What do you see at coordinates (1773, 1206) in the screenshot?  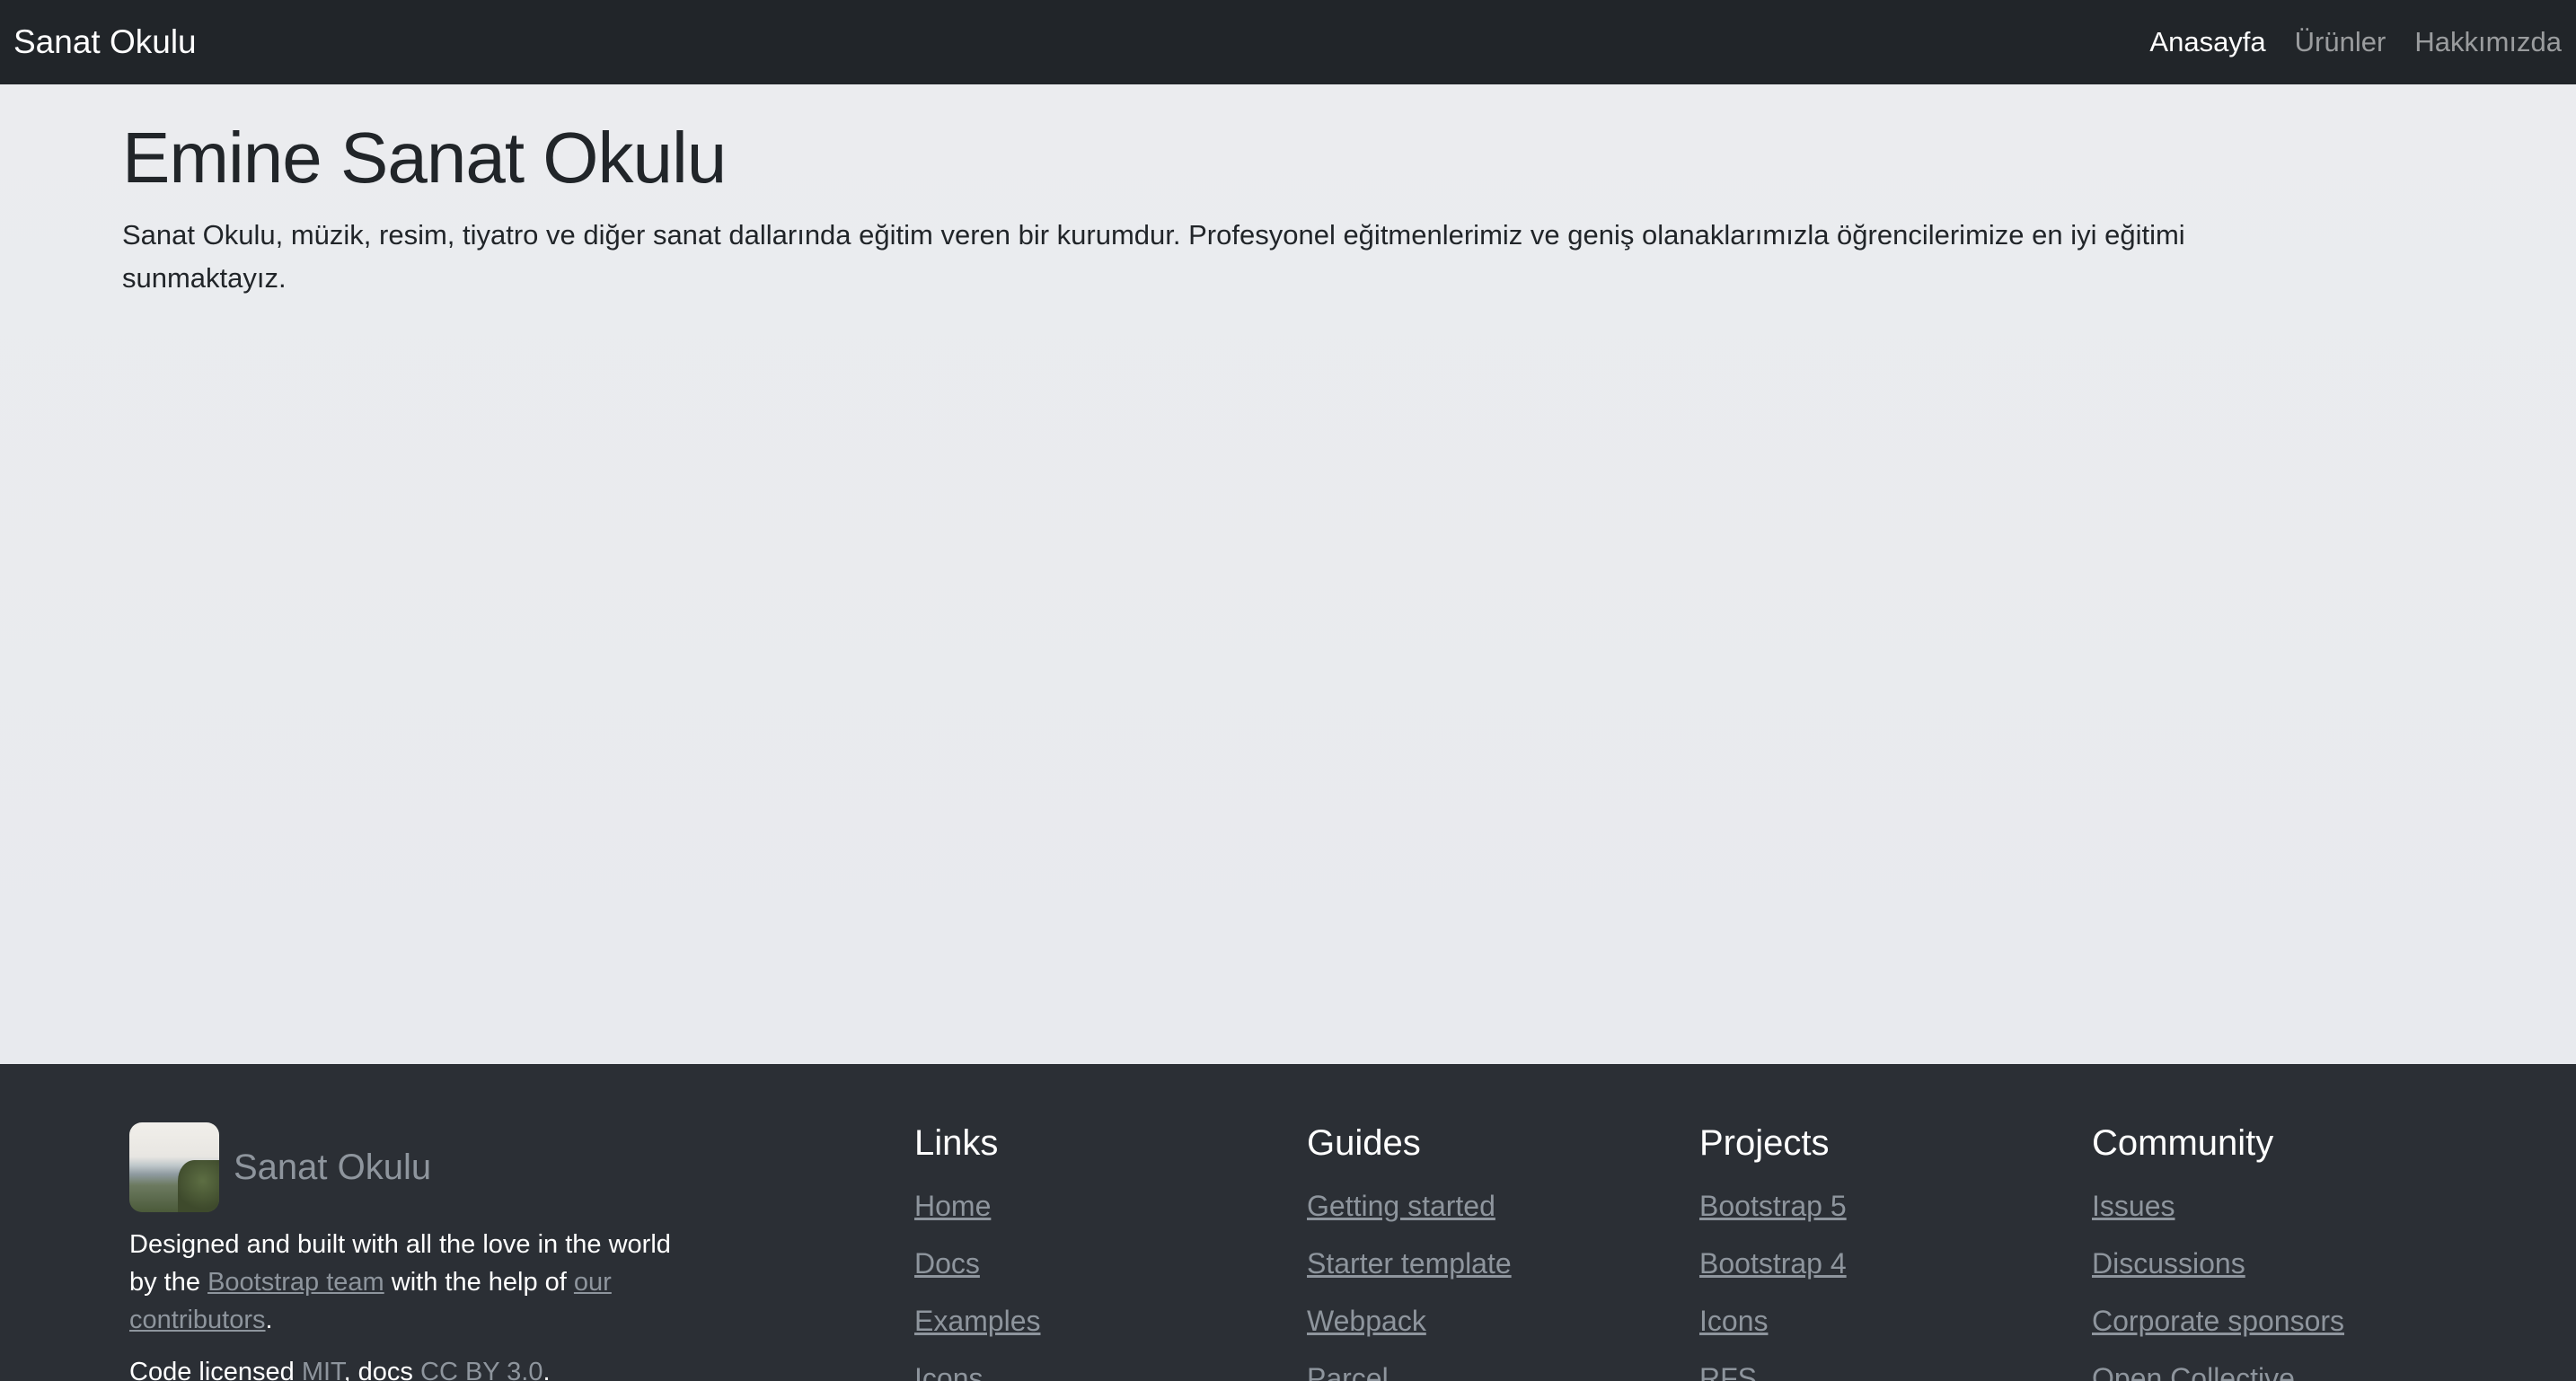 I see `footer-link-bootstrap-5: Bootstrap 5` at bounding box center [1773, 1206].